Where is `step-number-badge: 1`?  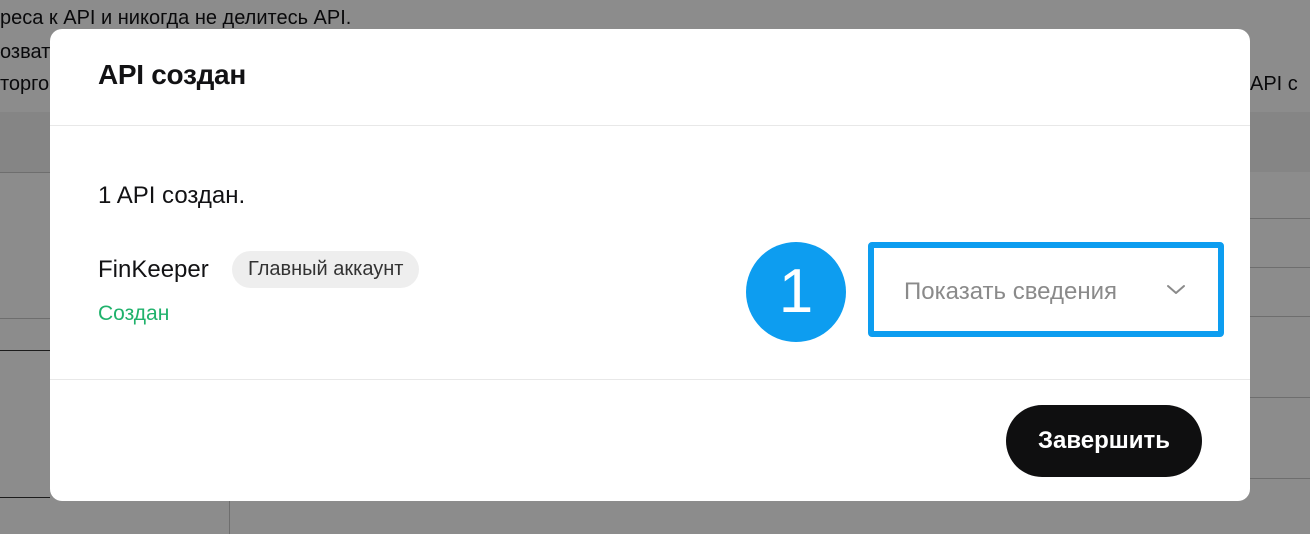 step-number-badge: 1 is located at coordinates (796, 292).